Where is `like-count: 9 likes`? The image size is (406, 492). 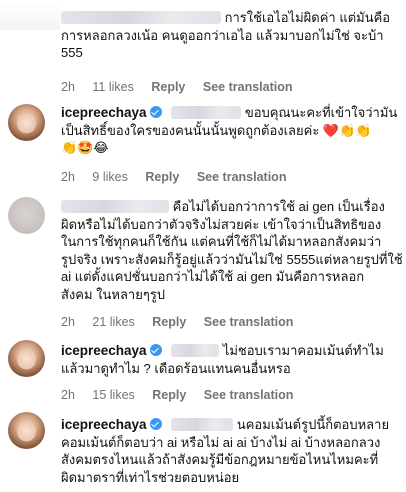 like-count: 9 likes is located at coordinates (109, 177).